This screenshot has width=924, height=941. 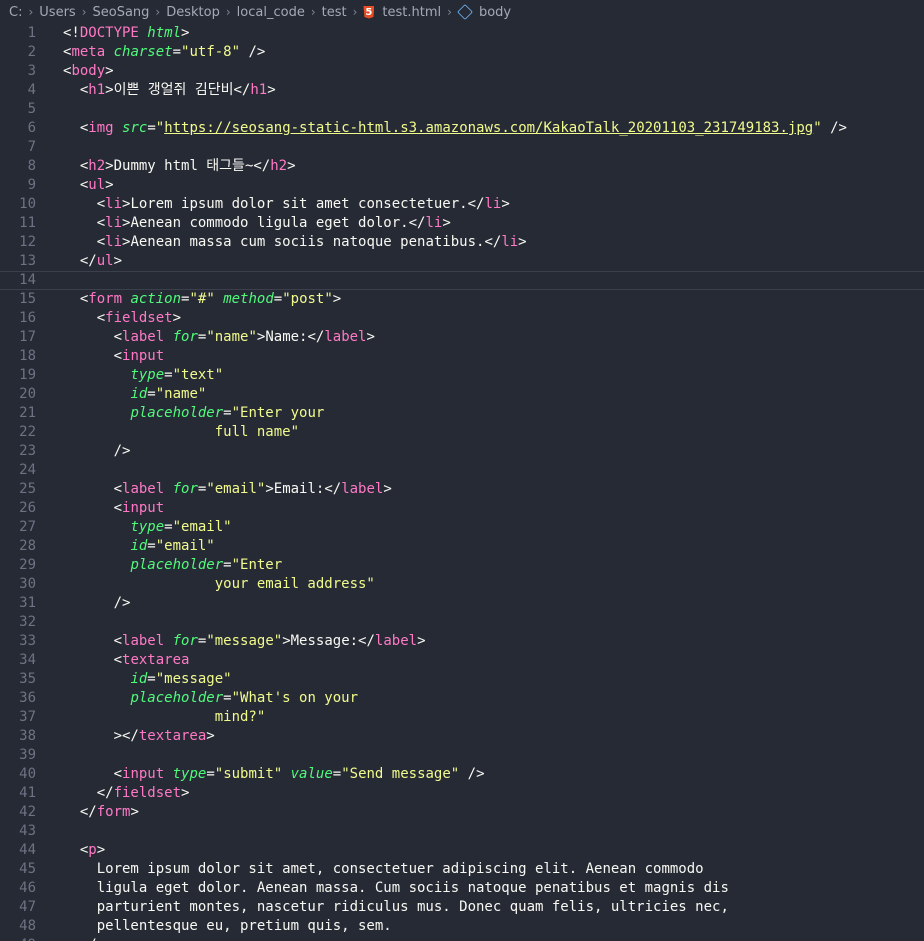 I want to click on breadcrumb-item-users: Users, so click(x=57, y=12).